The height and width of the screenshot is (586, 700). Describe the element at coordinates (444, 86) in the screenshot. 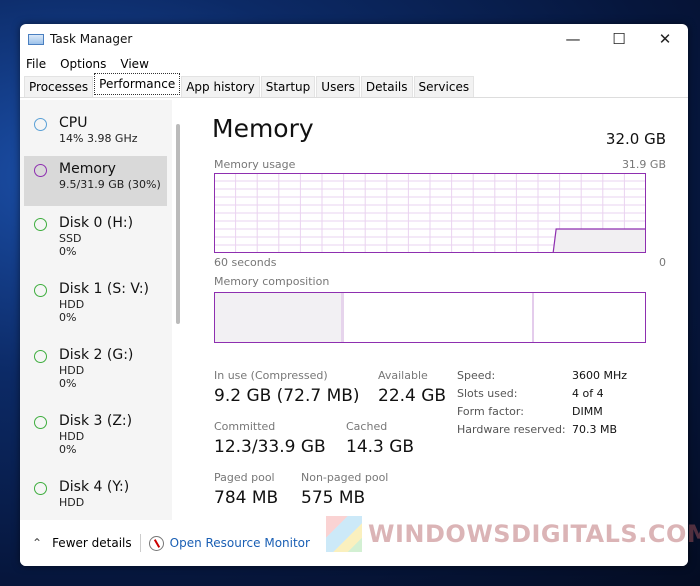

I see `tab-services: Services` at that location.